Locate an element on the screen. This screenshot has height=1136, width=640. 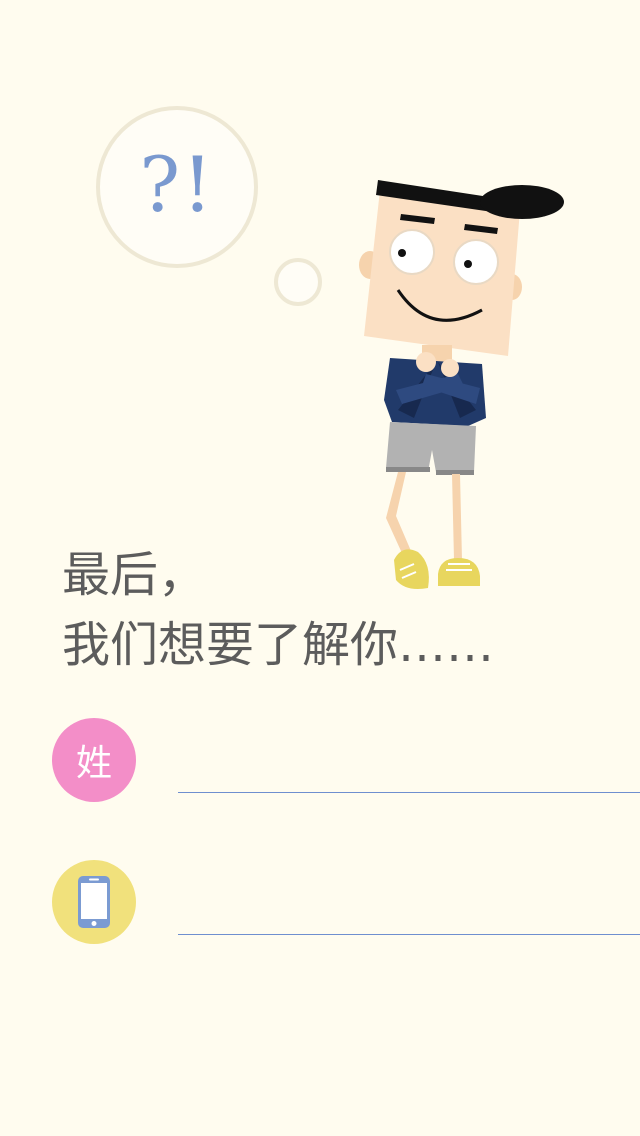
heading-line-1: 最后， is located at coordinates (134, 575).